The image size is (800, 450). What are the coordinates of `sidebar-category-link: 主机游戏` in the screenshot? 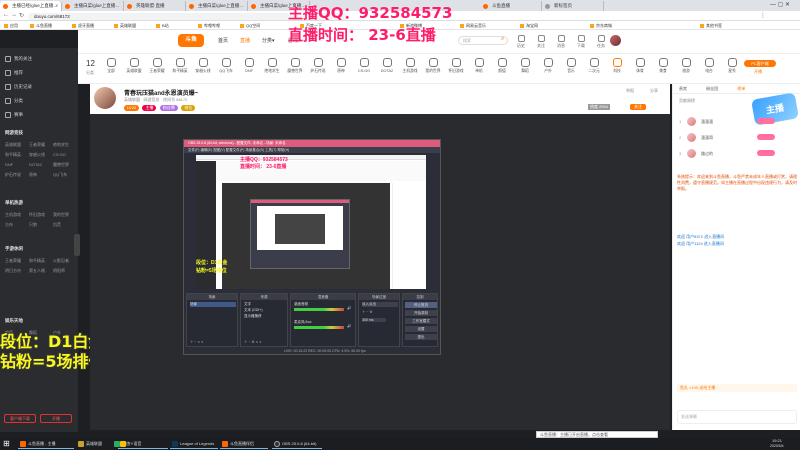 It's located at (13, 215).